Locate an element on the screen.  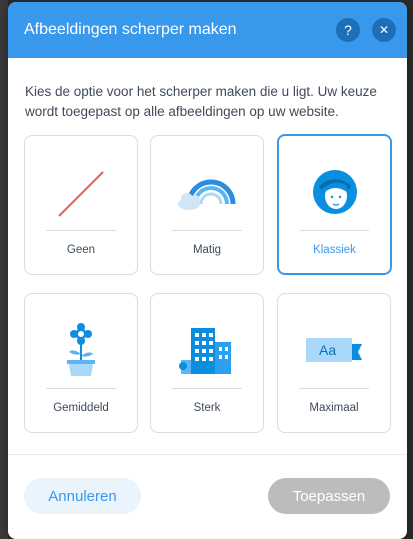
flag-banner-aa-icon: Aa is located at coordinates (334, 350).